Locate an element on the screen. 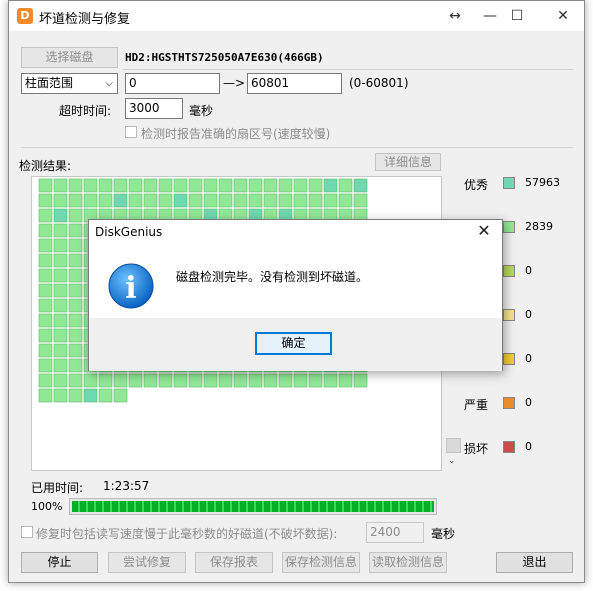 The width and height of the screenshot is (593, 591). load-info-button: 读取检测信息 is located at coordinates (408, 562).